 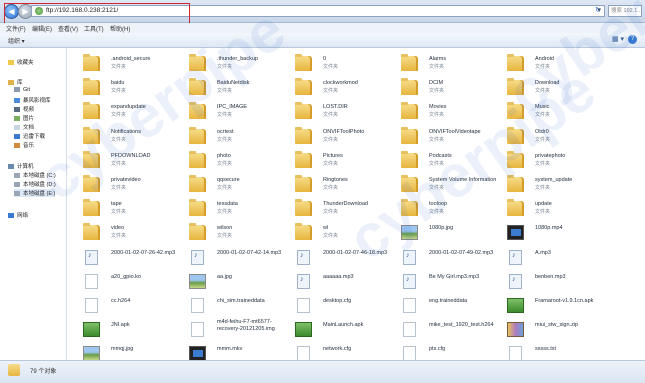 I want to click on folder-item: tessdata 文件夹, so click(x=231, y=209).